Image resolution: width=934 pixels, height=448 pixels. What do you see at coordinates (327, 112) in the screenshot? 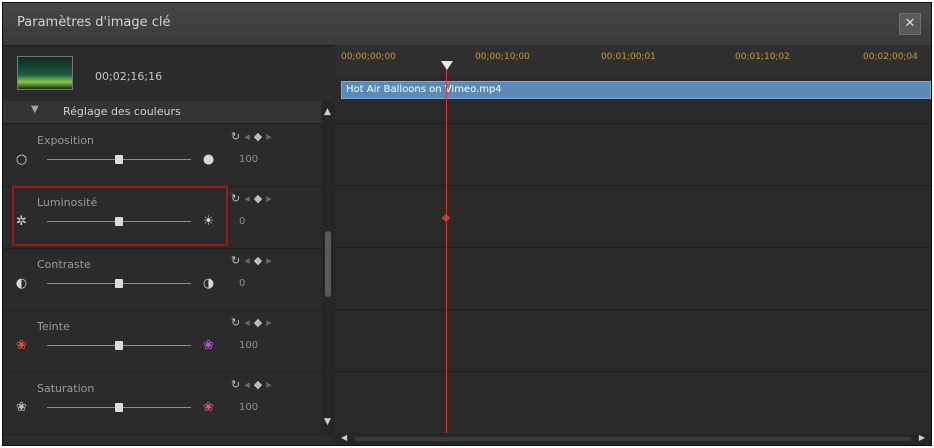
I see `scroll-up-icon: ▲` at bounding box center [327, 112].